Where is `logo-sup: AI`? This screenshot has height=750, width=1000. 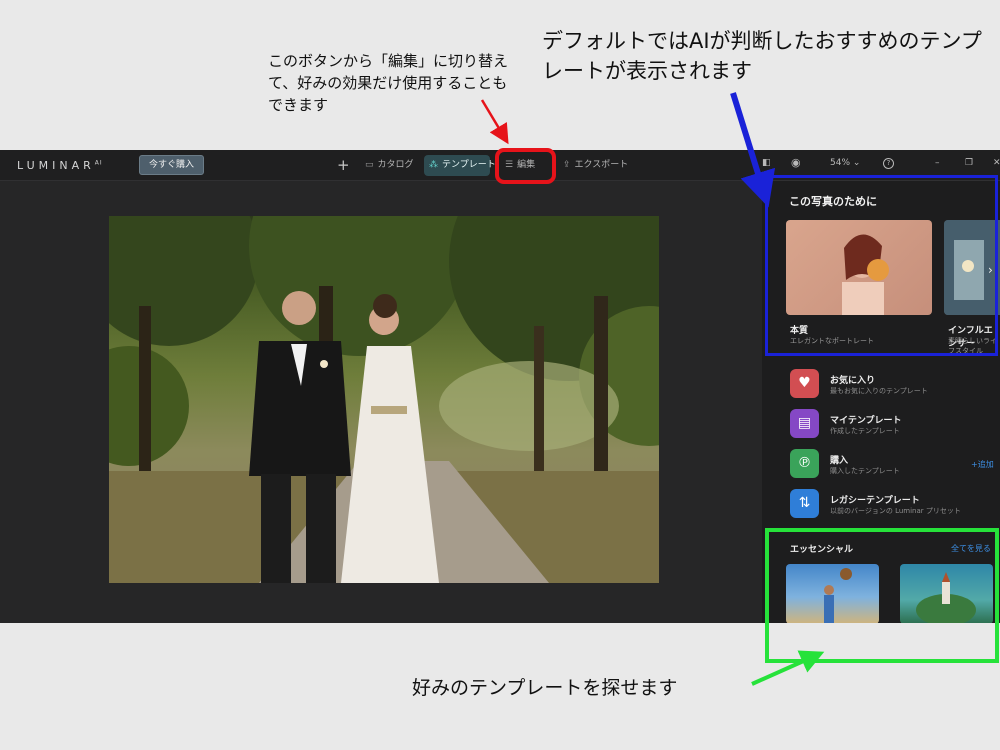 logo-sup: AI is located at coordinates (98, 163).